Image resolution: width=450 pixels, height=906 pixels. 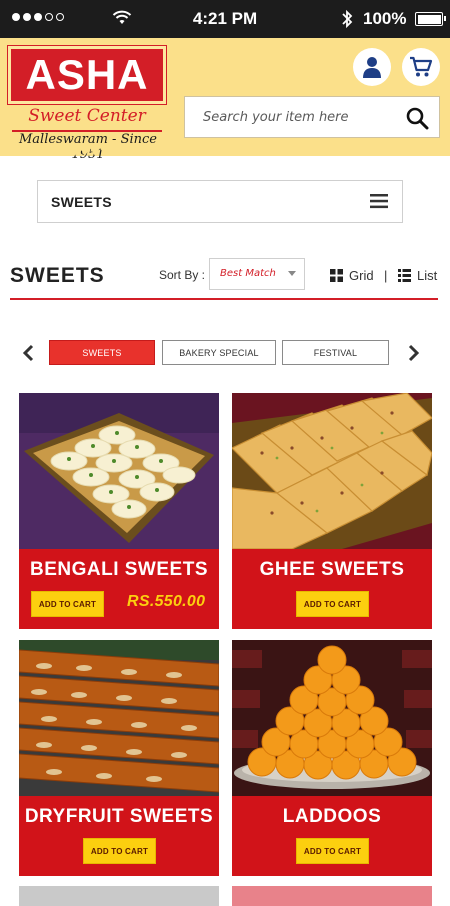 I want to click on filter-tabs: SWEETS BAKERY SPECIAL FESTIVAL, so click(x=225, y=353).